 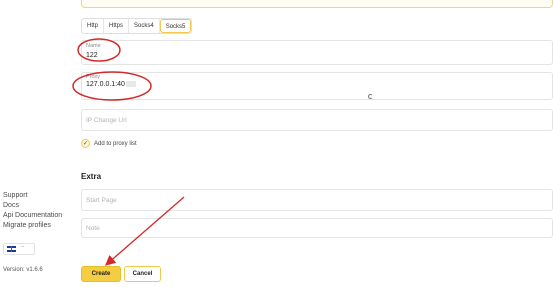 What do you see at coordinates (115, 143) in the screenshot?
I see `add-to-proxy-list-label: Add to proxy list` at bounding box center [115, 143].